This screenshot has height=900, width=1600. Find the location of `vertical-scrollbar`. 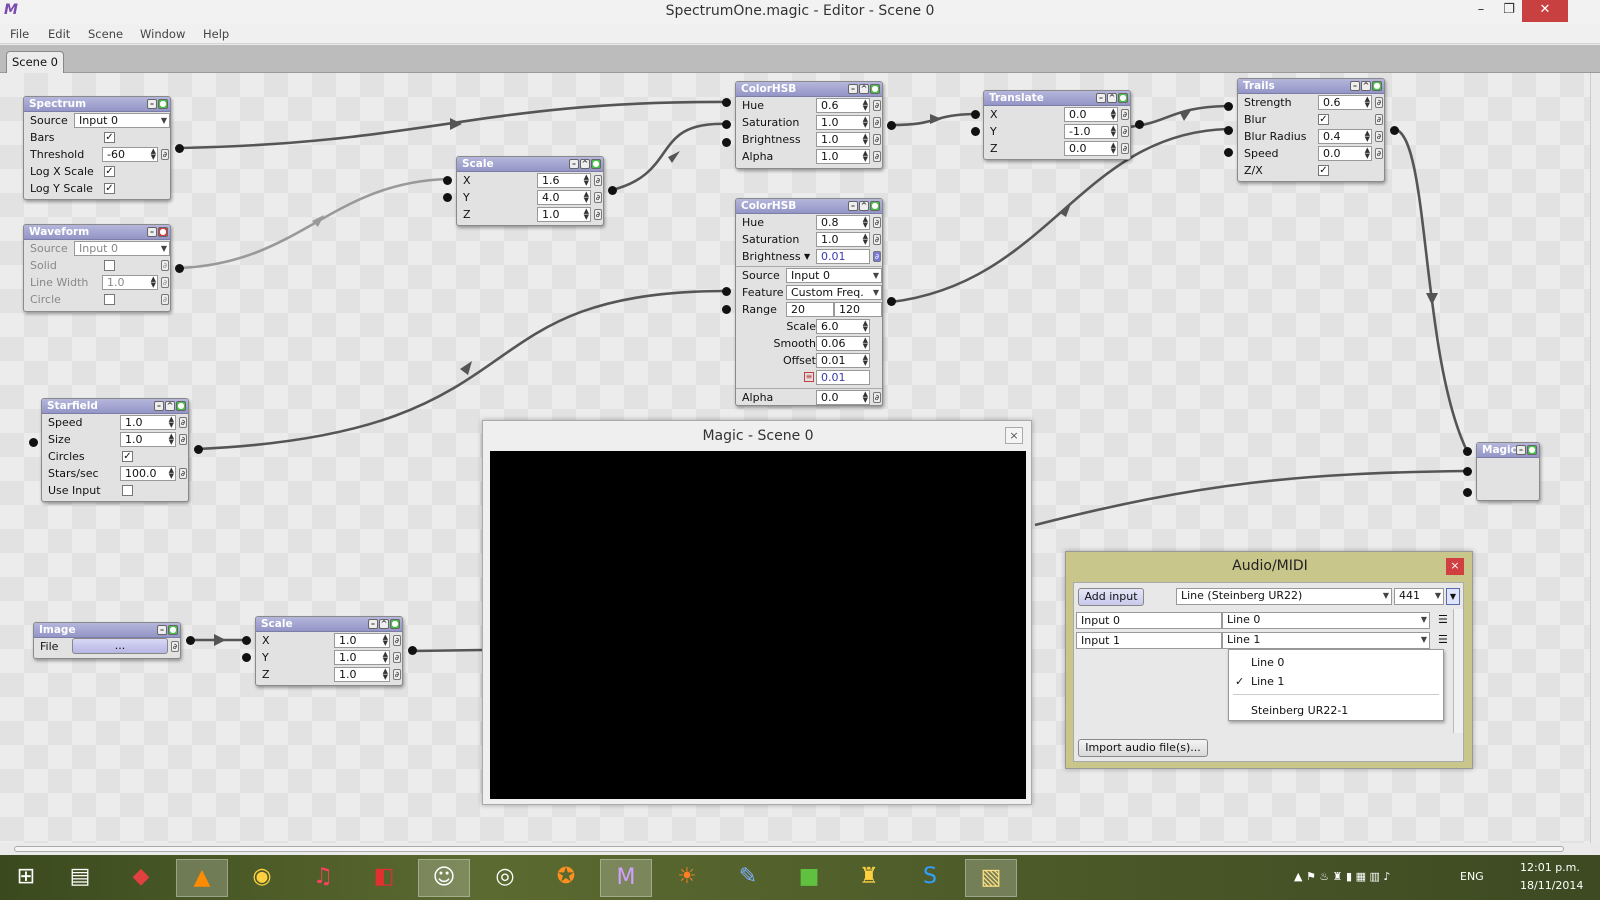

vertical-scrollbar is located at coordinates (1595, 458).